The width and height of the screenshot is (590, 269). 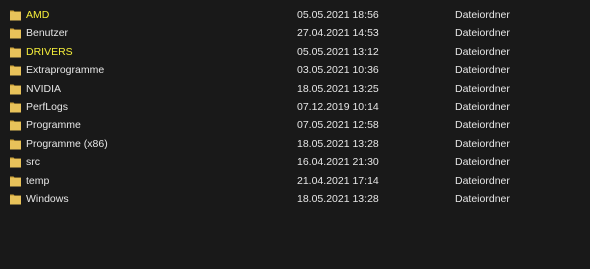 I want to click on date-modified: 03.05.2021 10:36, so click(x=338, y=70).